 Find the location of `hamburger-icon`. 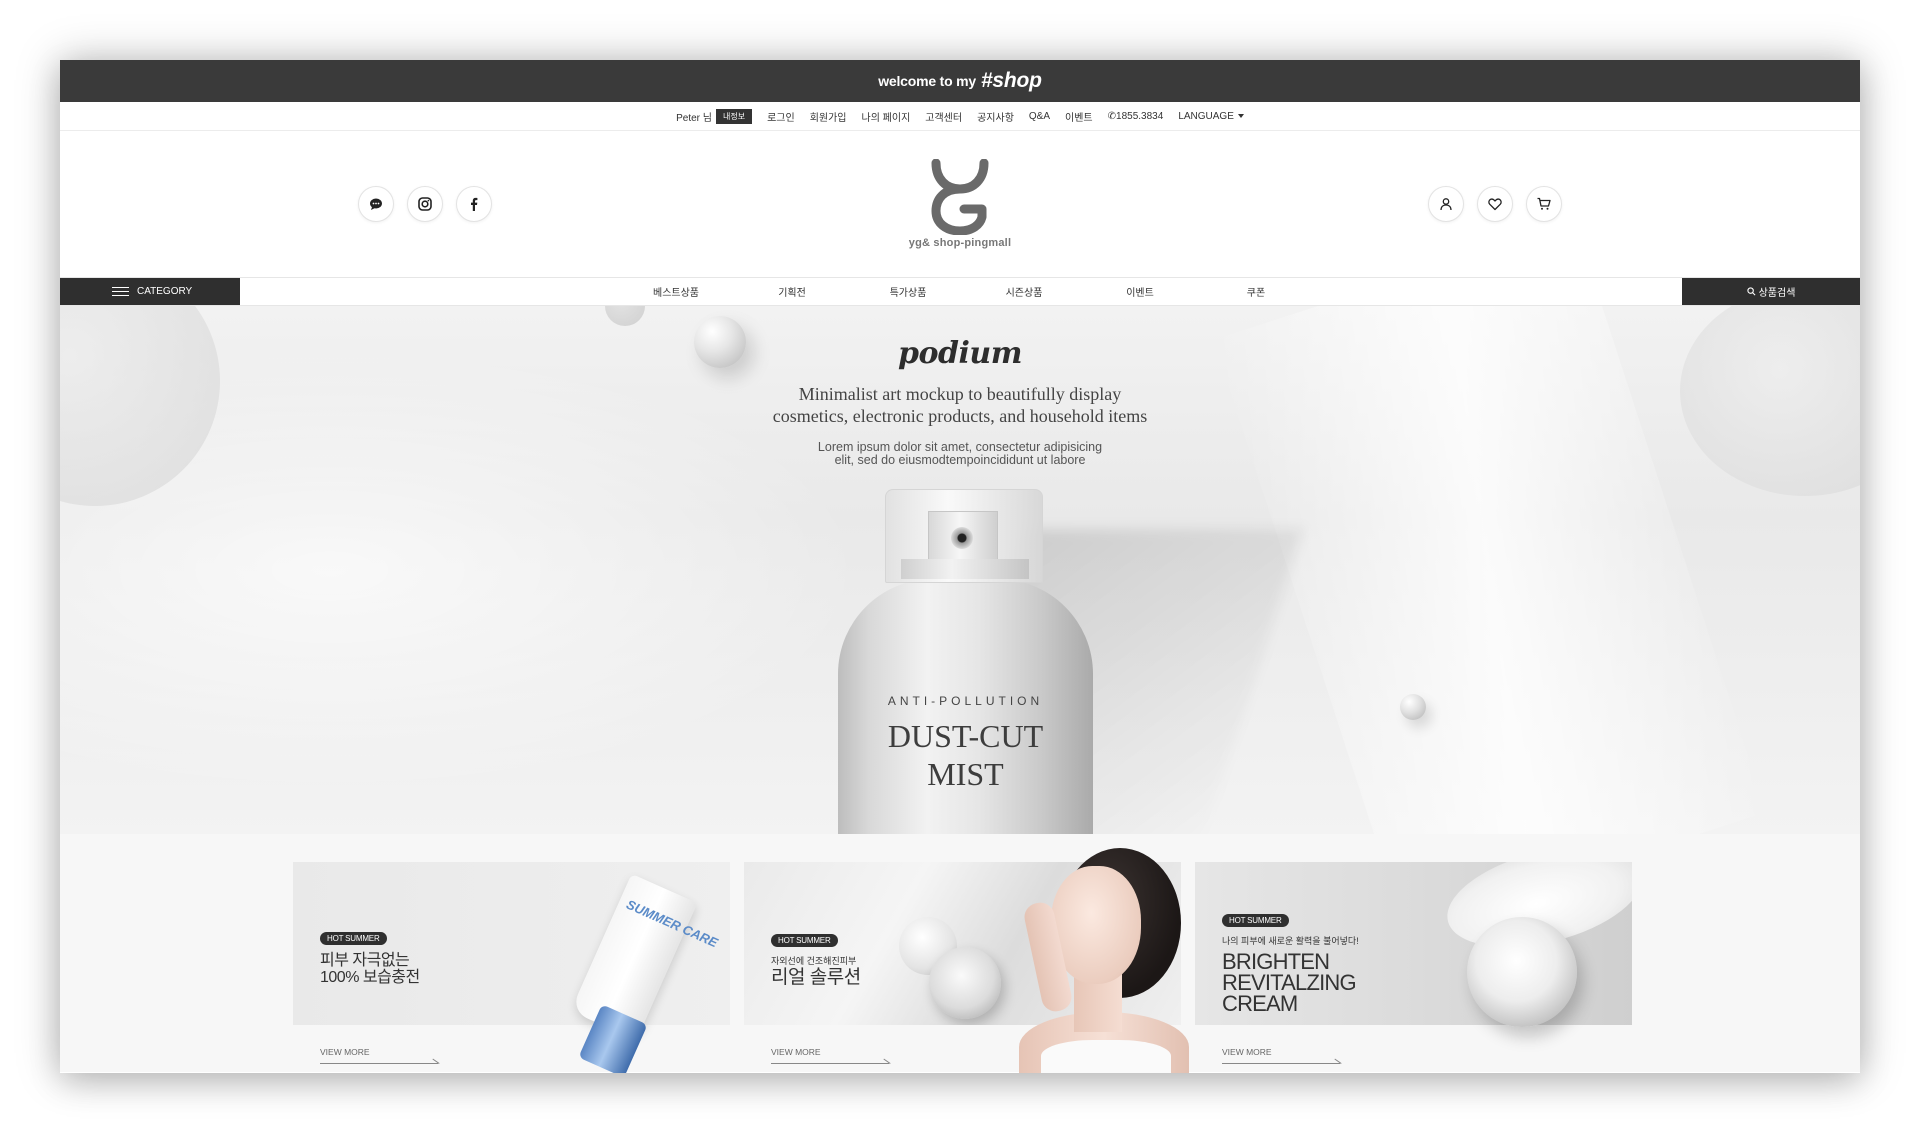

hamburger-icon is located at coordinates (120, 291).